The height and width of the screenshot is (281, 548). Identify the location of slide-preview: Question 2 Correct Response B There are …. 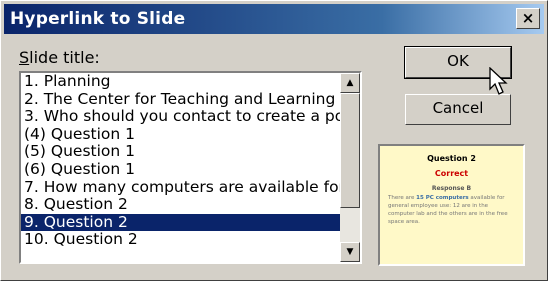
(451, 205).